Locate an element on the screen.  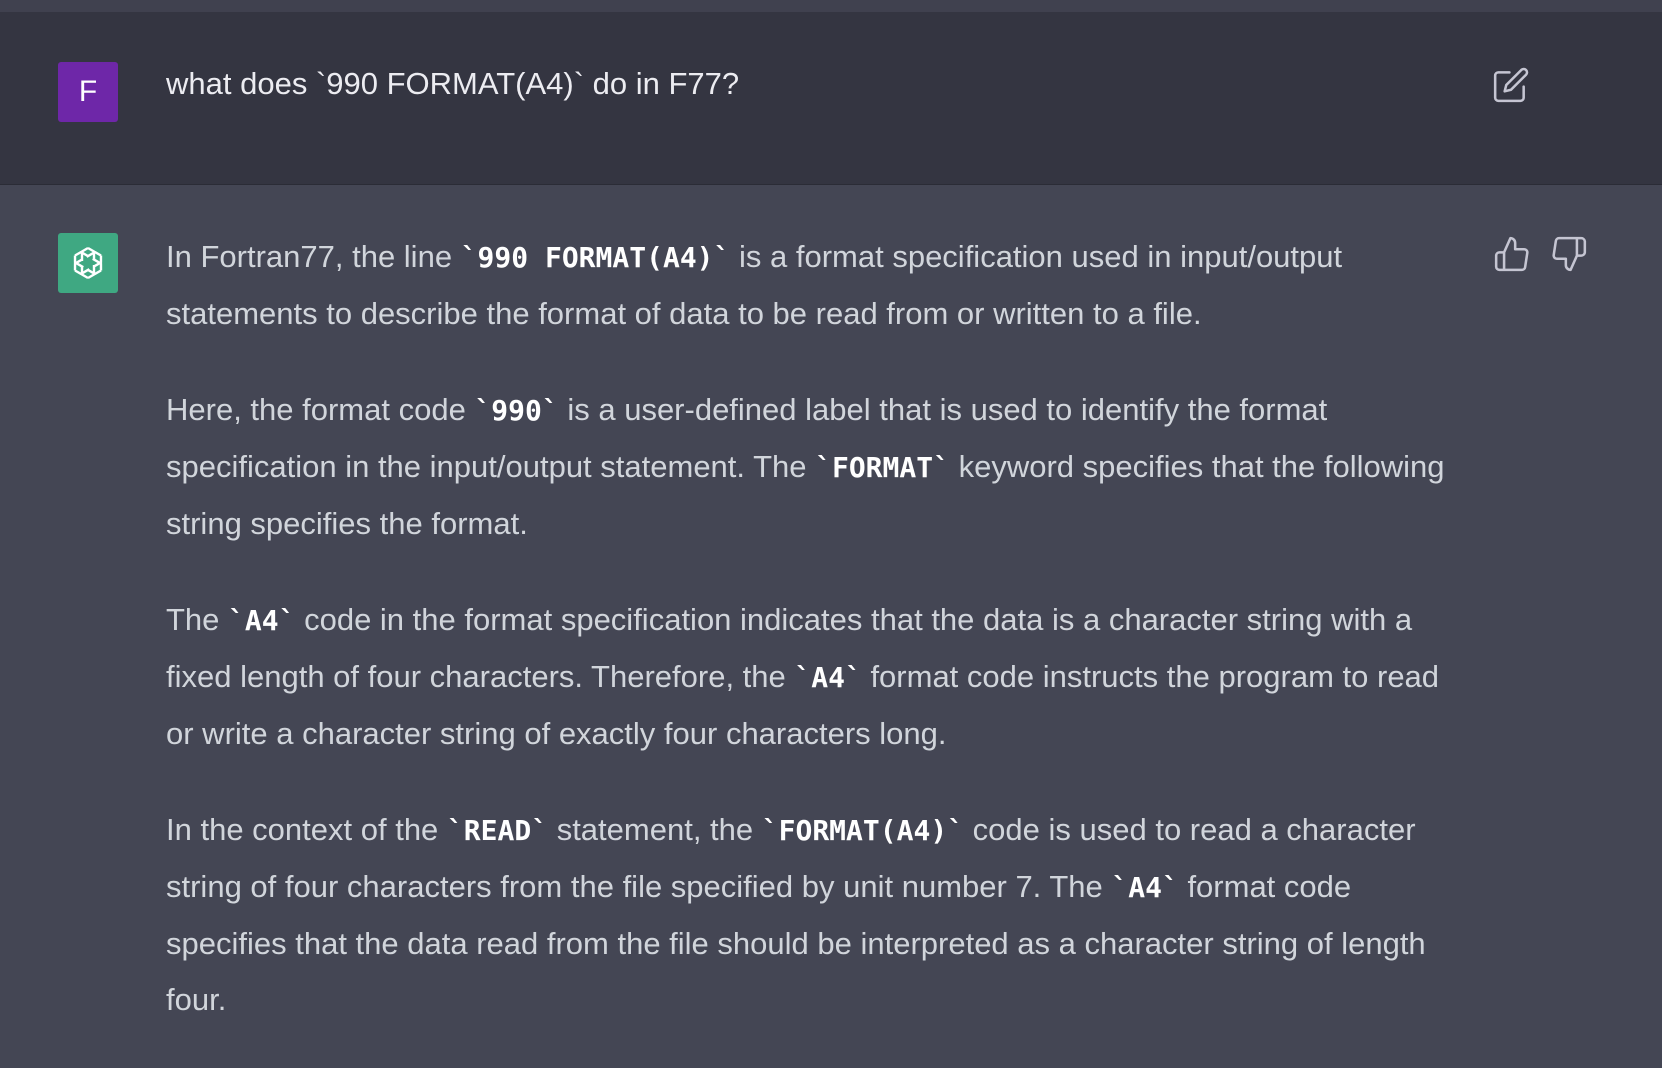
inline-code: `FORMAT` is located at coordinates (882, 467).